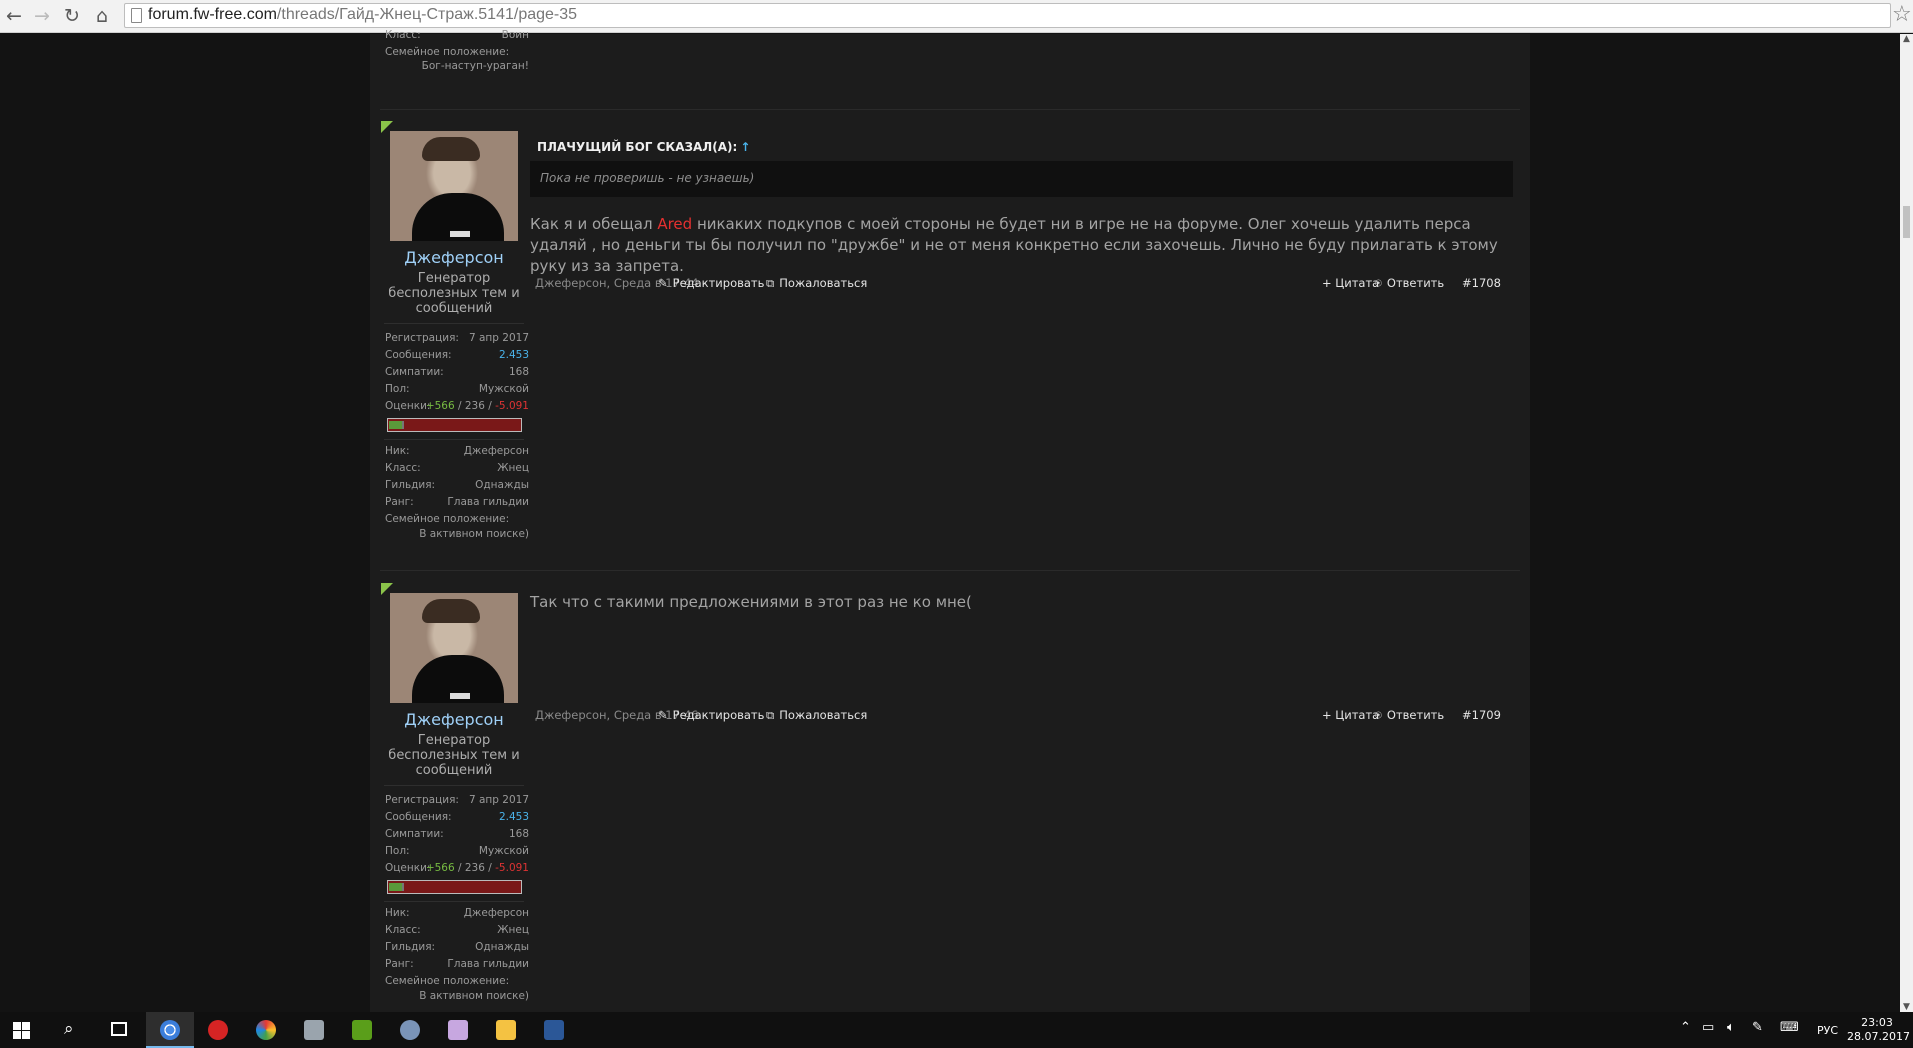 This screenshot has height=1048, width=1913. What do you see at coordinates (637, 147) in the screenshot?
I see `quote-author: ПЛАЧУЩИЙ БОГ СКАЗАЛ(А):` at bounding box center [637, 147].